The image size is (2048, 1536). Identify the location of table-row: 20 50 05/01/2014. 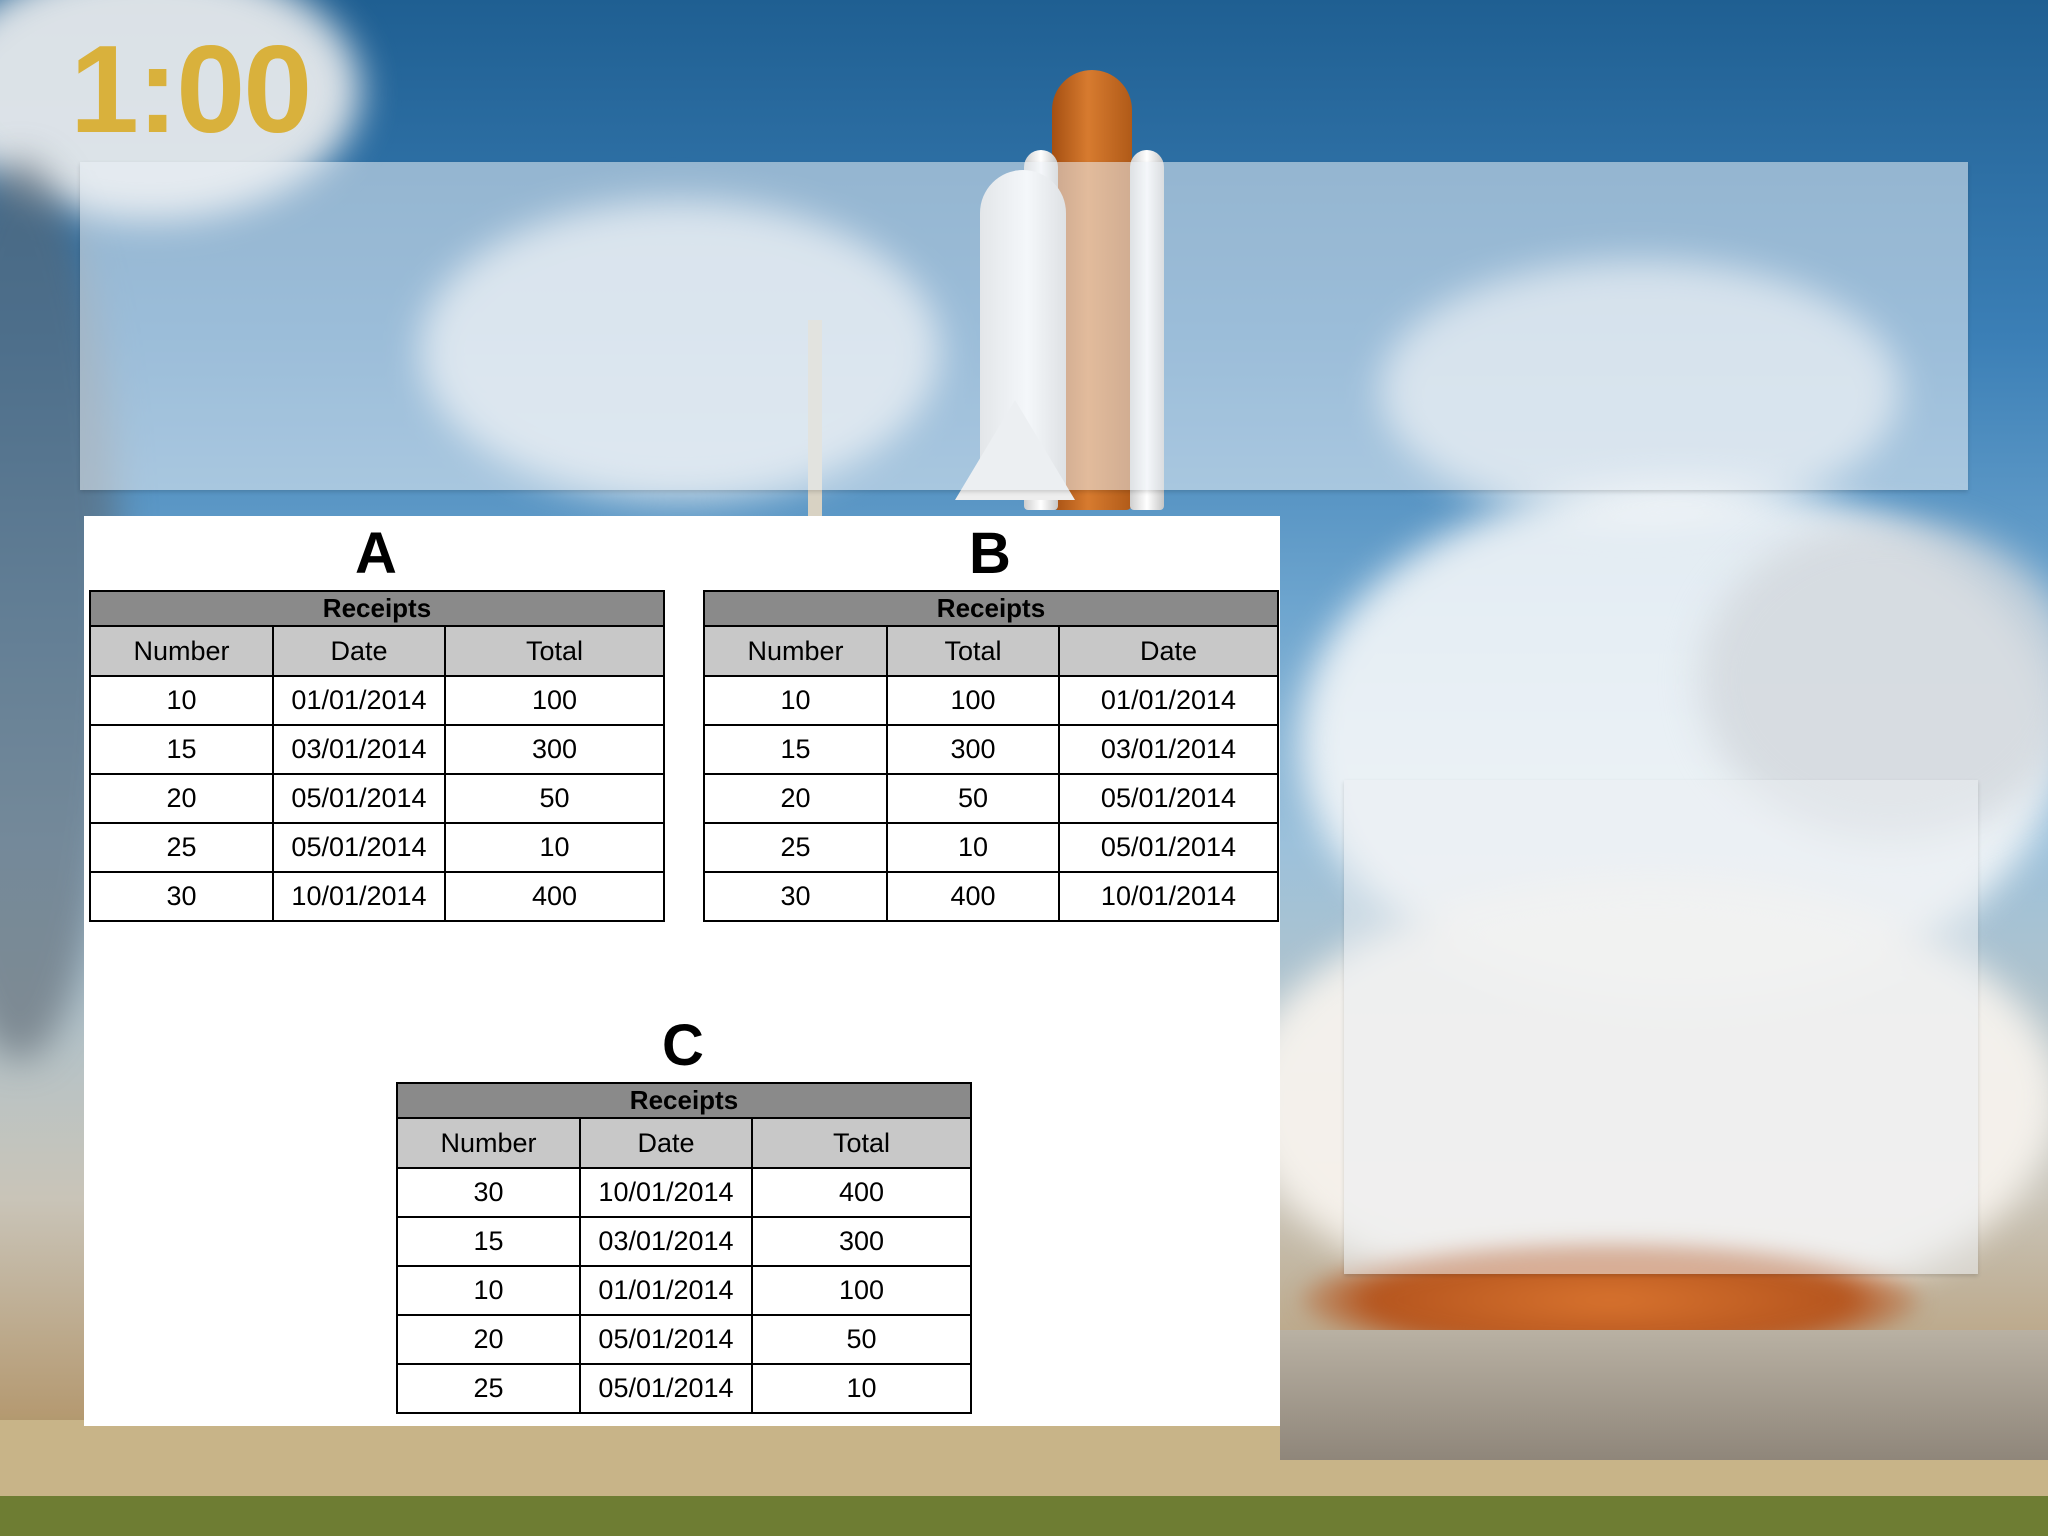
(991, 798).